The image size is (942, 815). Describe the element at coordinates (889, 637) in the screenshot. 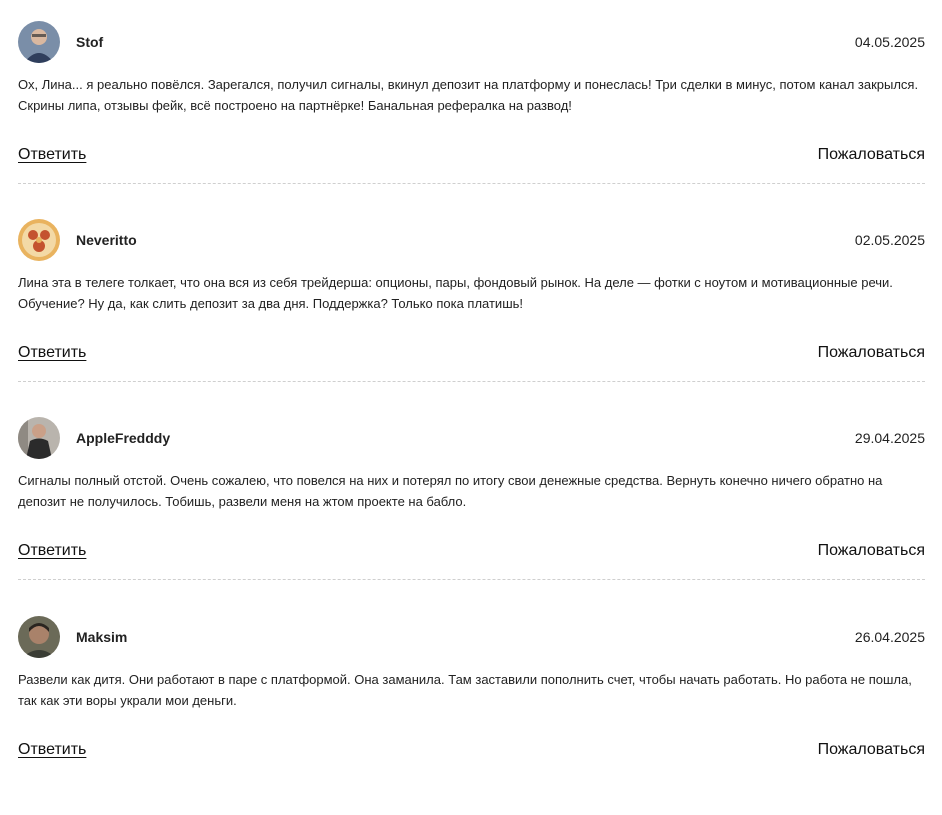

I see `comment-date: 26.04.2025` at that location.